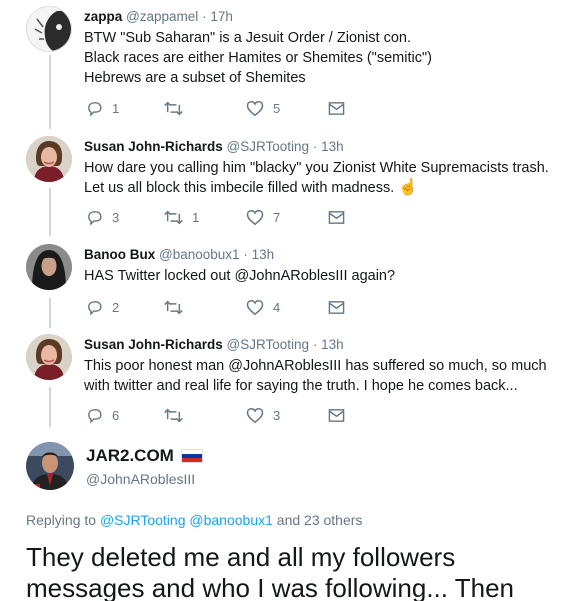 Image resolution: width=570 pixels, height=601 pixels. Describe the element at coordinates (323, 255) in the screenshot. I see `tweet-header: Banoo Bux @banoobux1 · 13h` at that location.